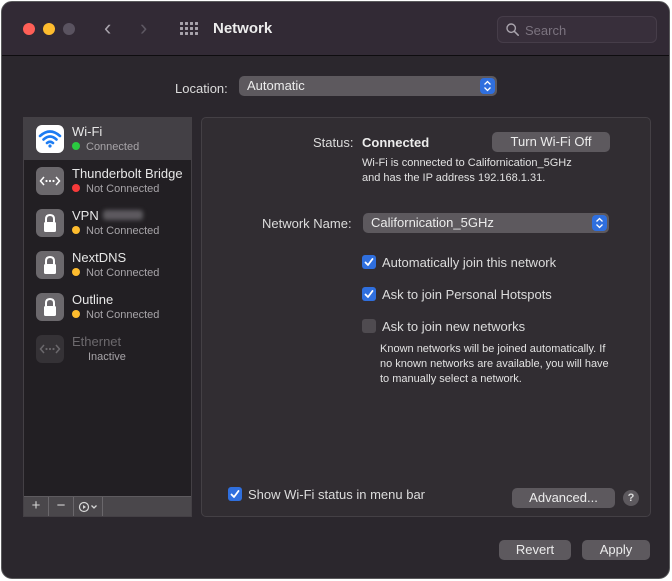  Describe the element at coordinates (307, 223) in the screenshot. I see `network-name-label: Network Name:` at that location.